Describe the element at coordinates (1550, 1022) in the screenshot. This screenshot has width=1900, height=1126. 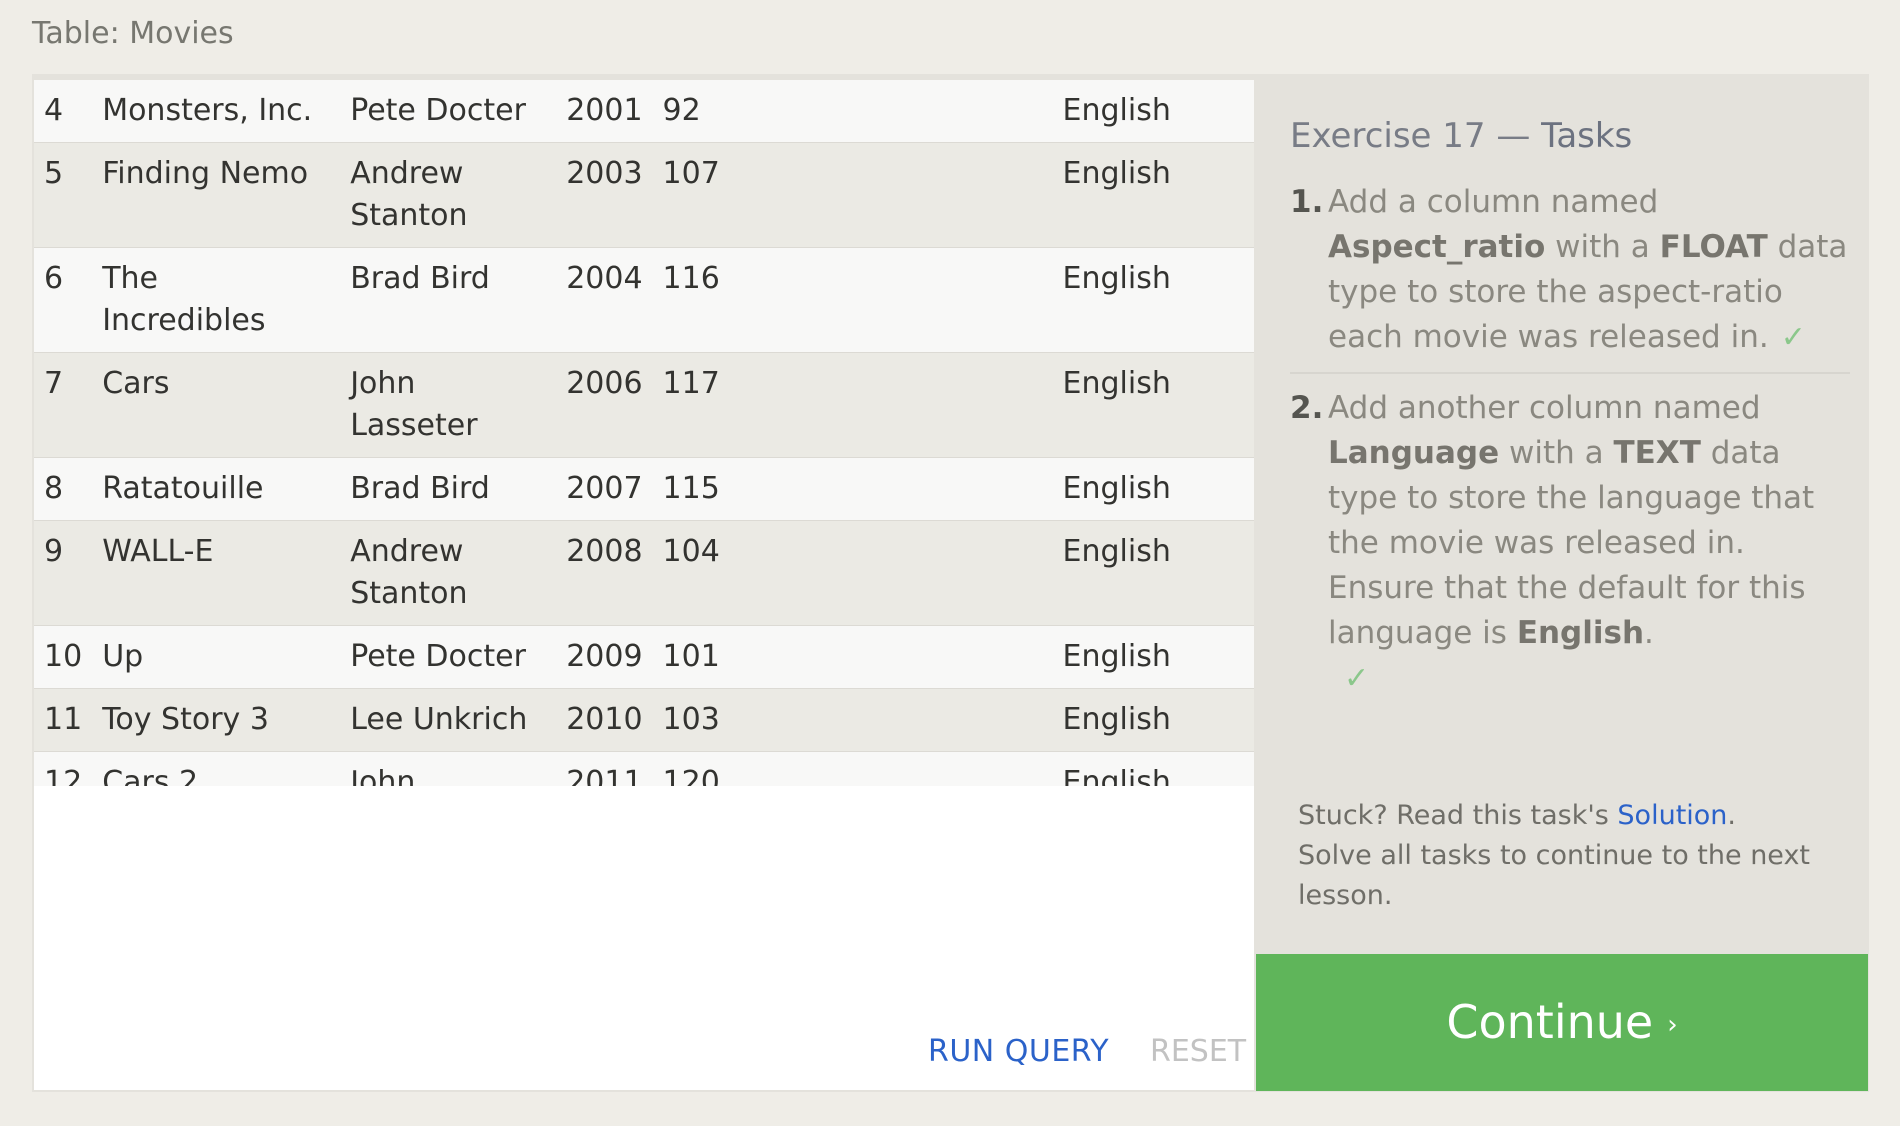
I see `continue-label: Continue` at that location.